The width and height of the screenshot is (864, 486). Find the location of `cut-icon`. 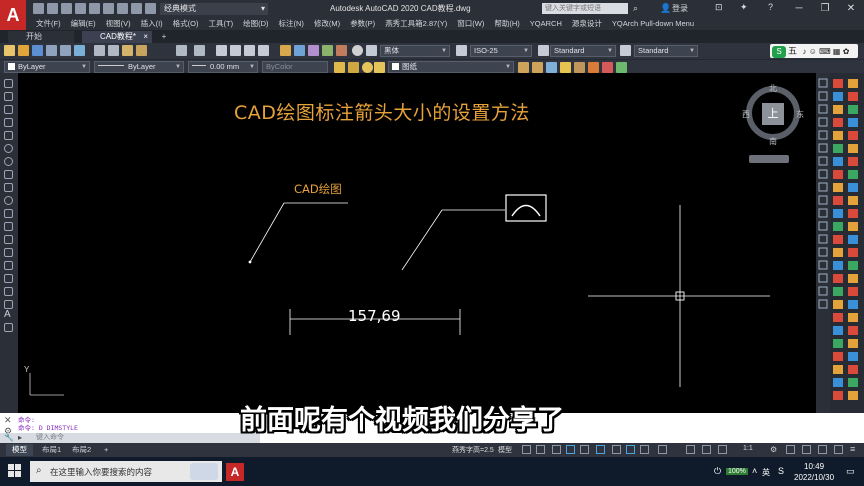

cut-icon is located at coordinates (99, 50).